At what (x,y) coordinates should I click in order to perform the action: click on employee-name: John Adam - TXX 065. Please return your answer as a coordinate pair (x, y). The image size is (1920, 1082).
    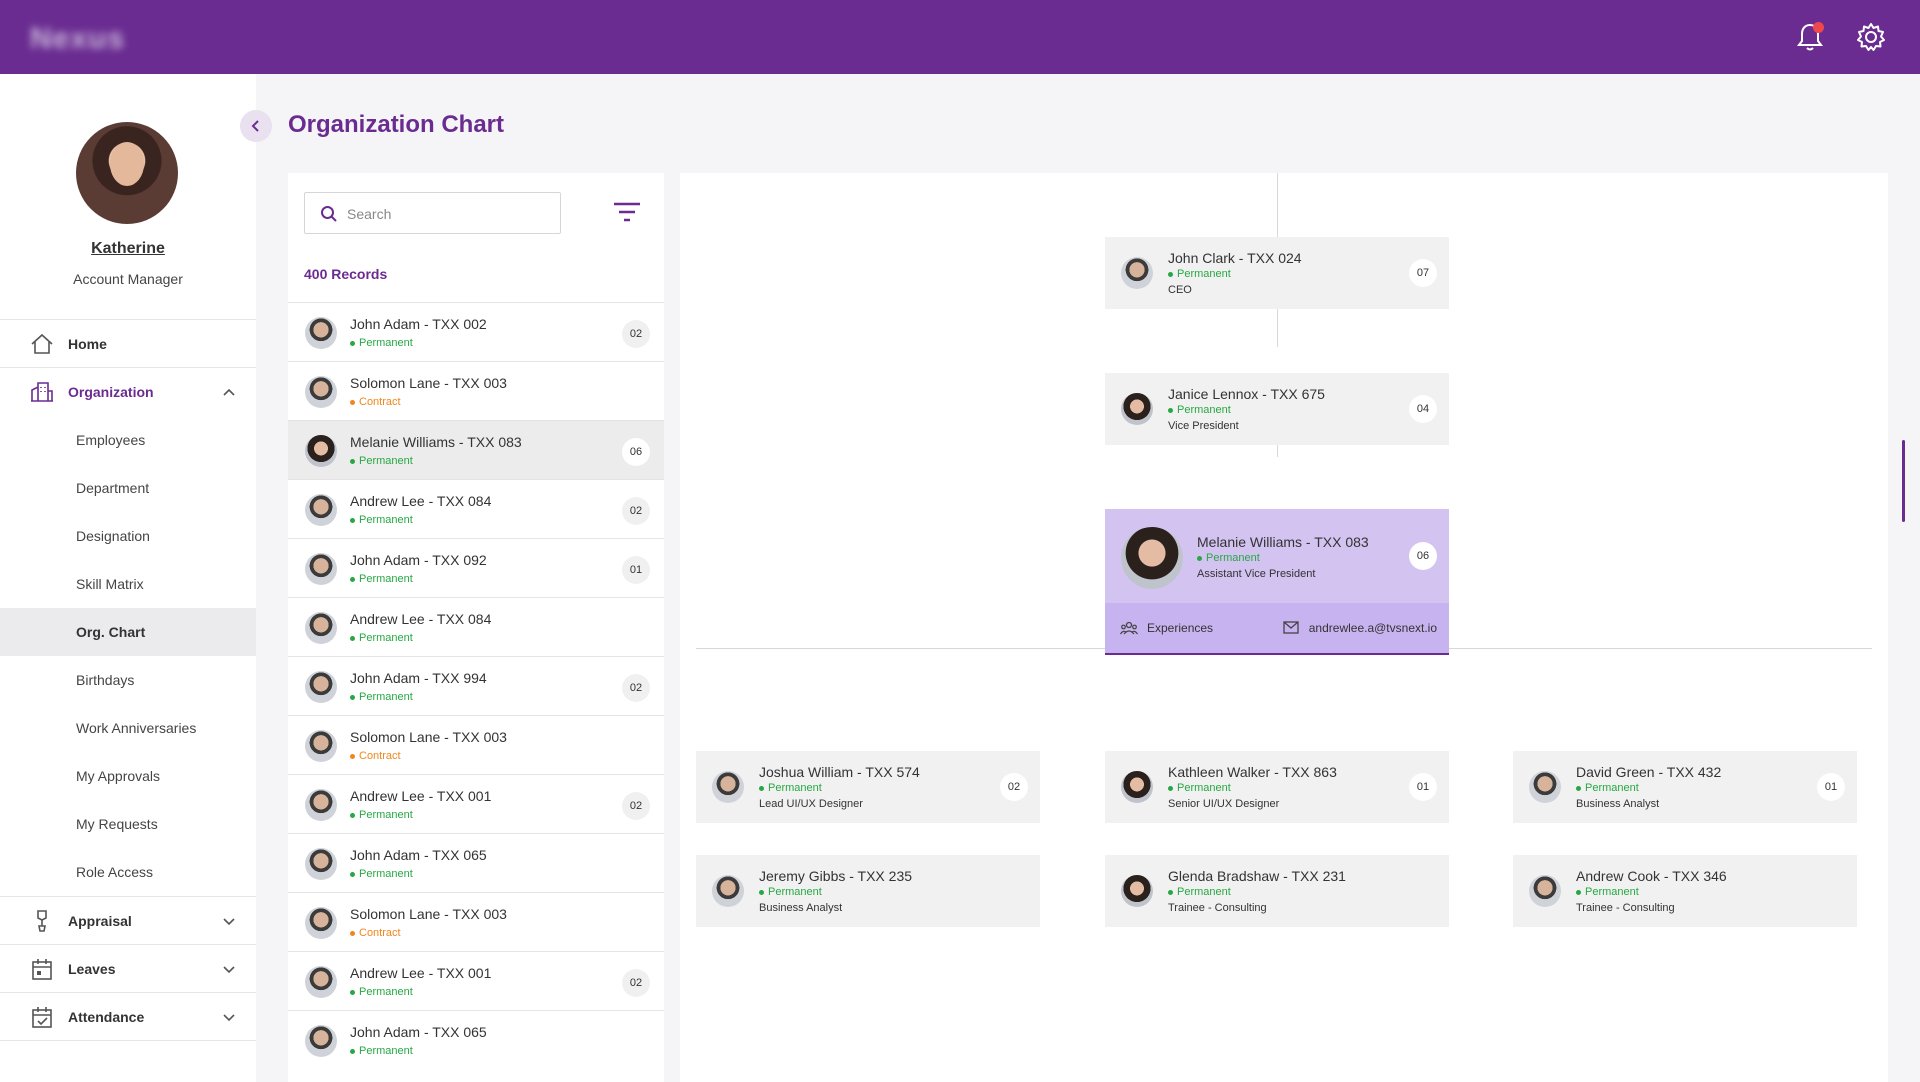
    Looking at the image, I should click on (418, 855).